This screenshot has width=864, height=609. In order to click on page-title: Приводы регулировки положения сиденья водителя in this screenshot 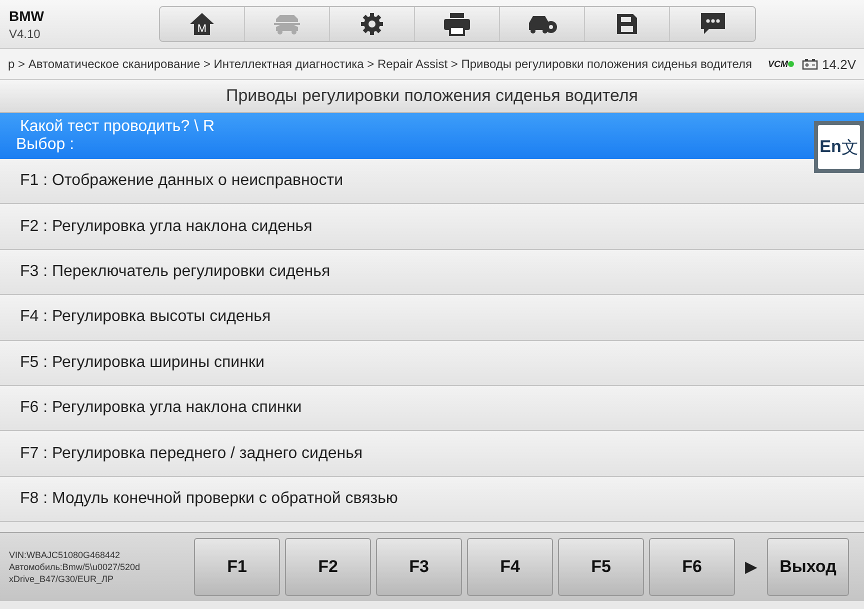, I will do `click(432, 96)`.